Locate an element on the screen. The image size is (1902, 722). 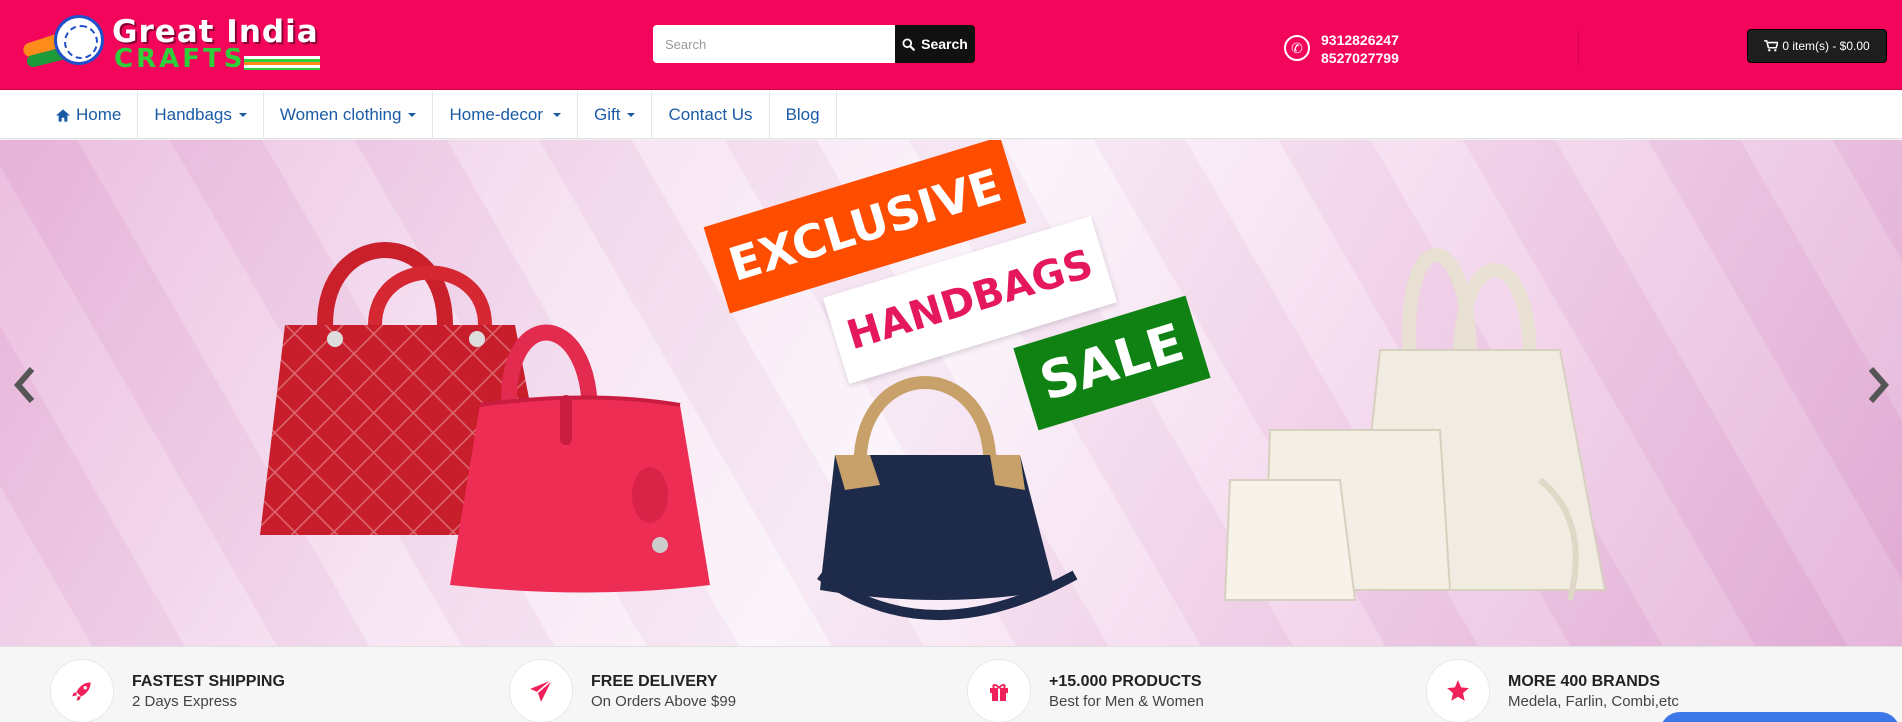
nav-item-home: Home is located at coordinates (89, 115).